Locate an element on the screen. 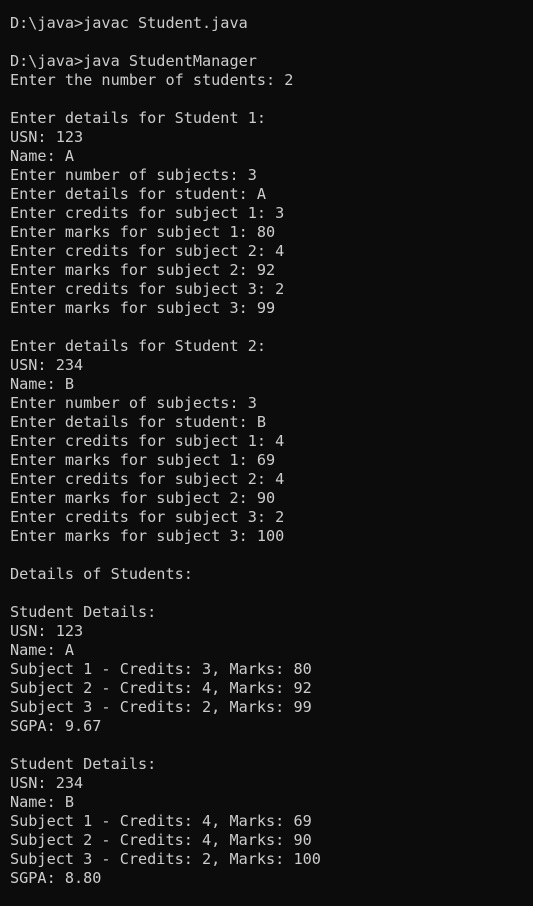 This screenshot has width=533, height=906. terminal-line: Subject 2 - Credits: 4, Marks: 90 is located at coordinates (161, 840).